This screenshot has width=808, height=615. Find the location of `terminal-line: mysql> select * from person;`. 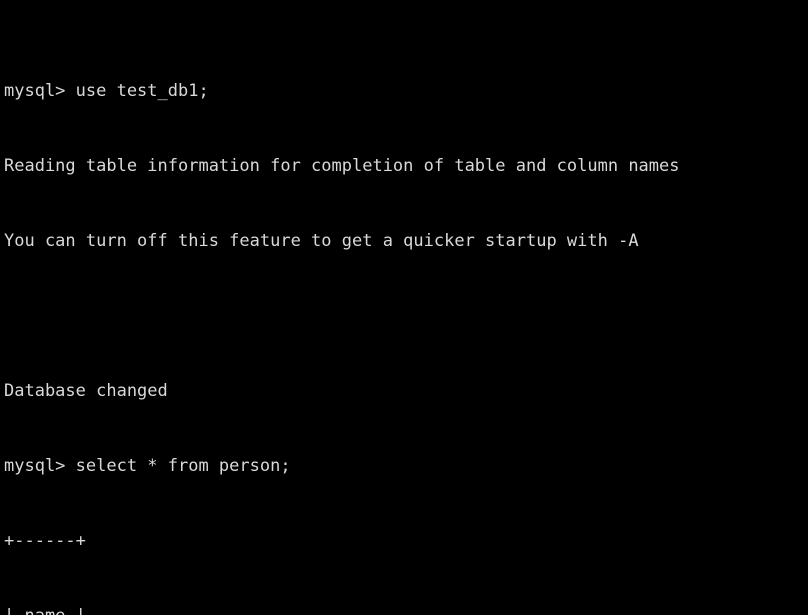

terminal-line: mysql> select * from person; is located at coordinates (147, 466).